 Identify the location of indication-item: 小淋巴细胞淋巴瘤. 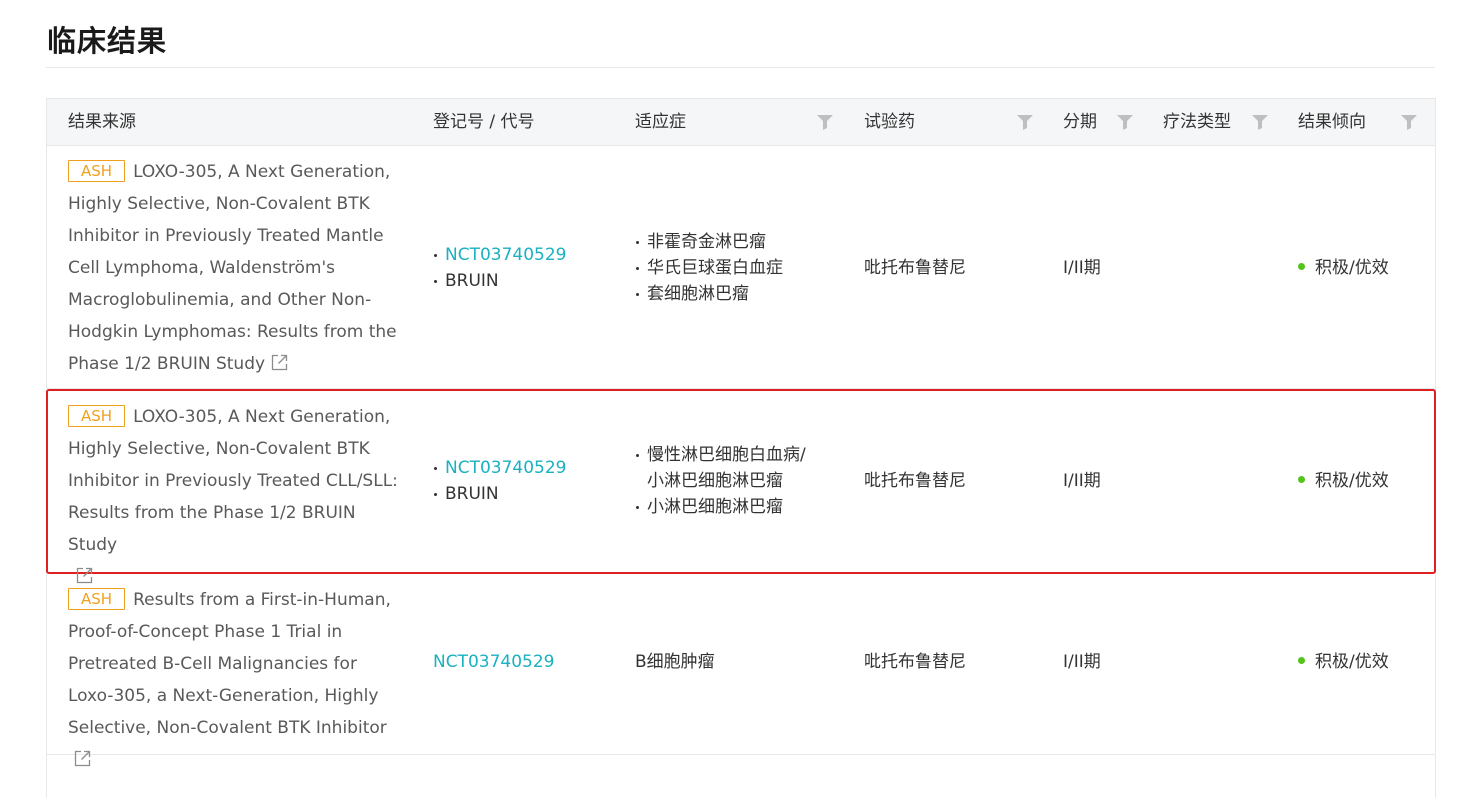
(720, 507).